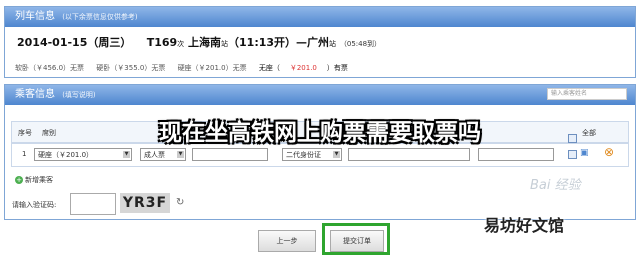  What do you see at coordinates (78, 95) in the screenshot?
I see `passenger-help-link: (填写说明)` at bounding box center [78, 95].